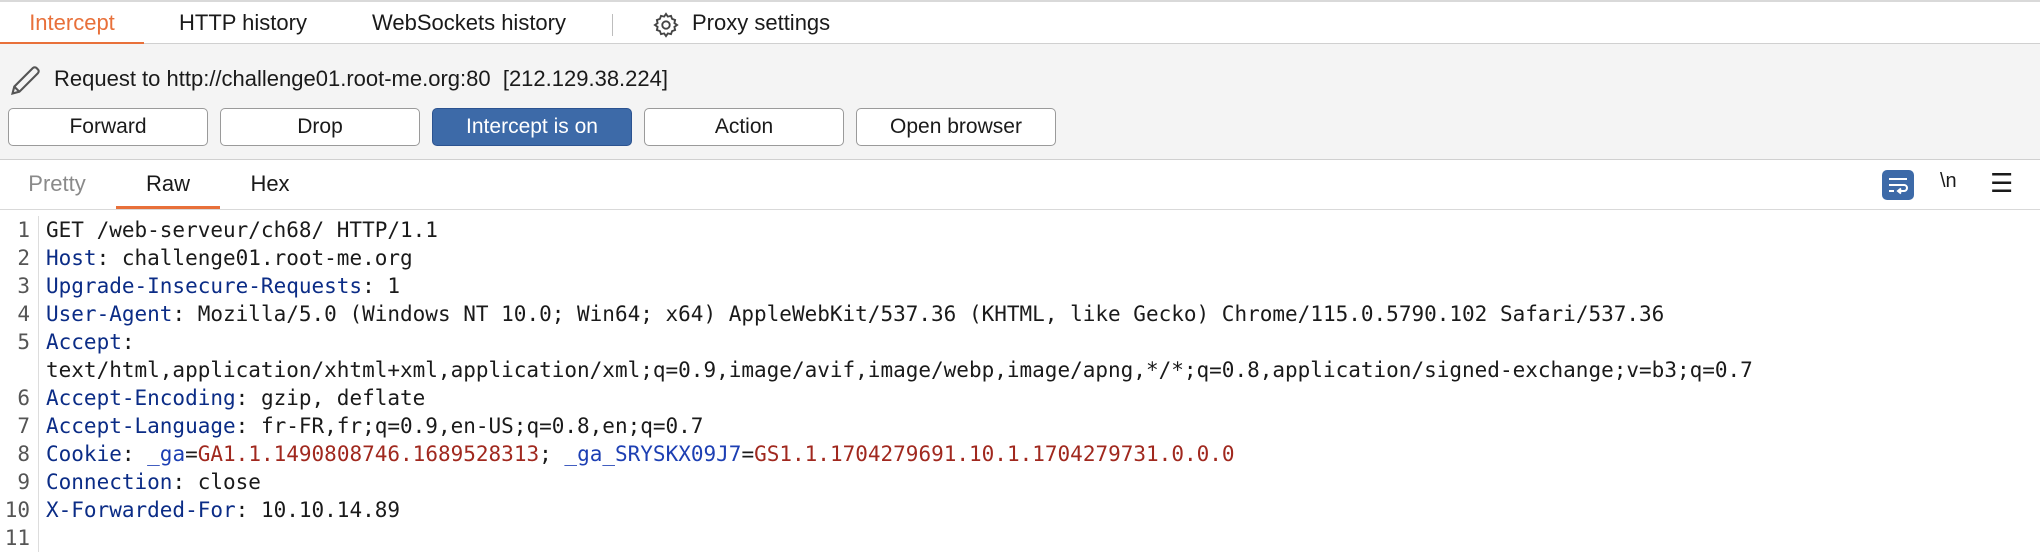 Image resolution: width=2040 pixels, height=552 pixels. I want to click on tab-raw: Raw, so click(168, 184).